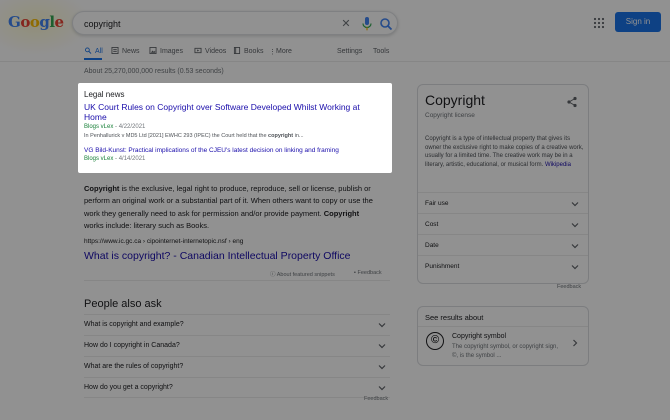 Image resolution: width=670 pixels, height=420 pixels. Describe the element at coordinates (216, 51) in the screenshot. I see `tab-label: Videos` at that location.